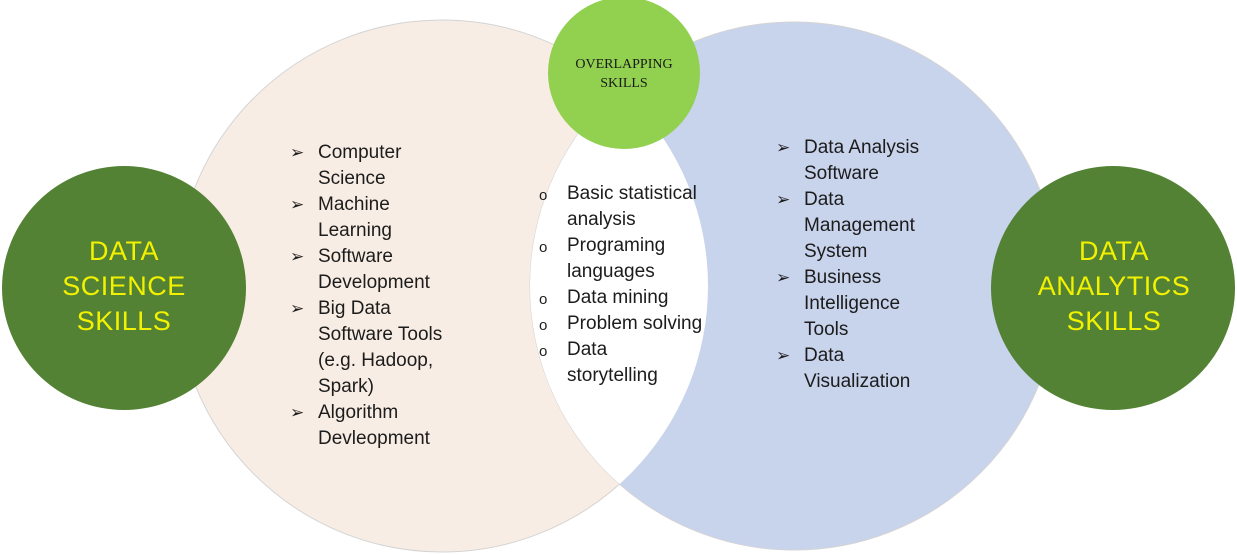 The width and height of the screenshot is (1237, 555). I want to click on overlapping-skill-item: o Problem solving, so click(637, 324).